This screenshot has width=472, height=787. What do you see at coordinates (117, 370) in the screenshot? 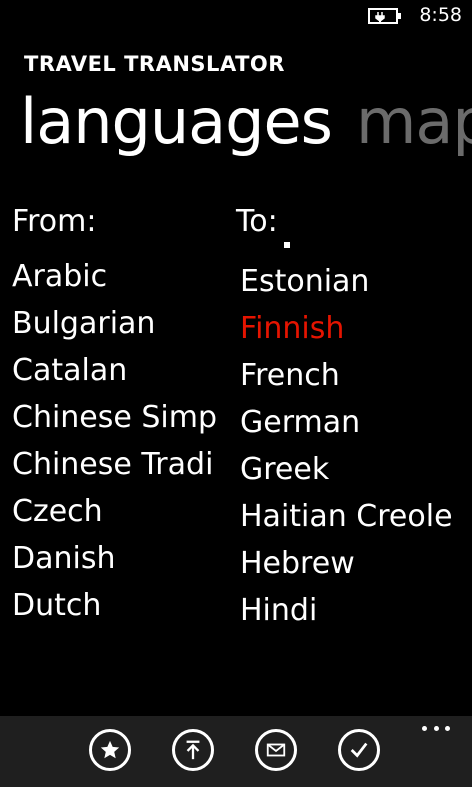
I see `from-language-item: Catalan` at bounding box center [117, 370].